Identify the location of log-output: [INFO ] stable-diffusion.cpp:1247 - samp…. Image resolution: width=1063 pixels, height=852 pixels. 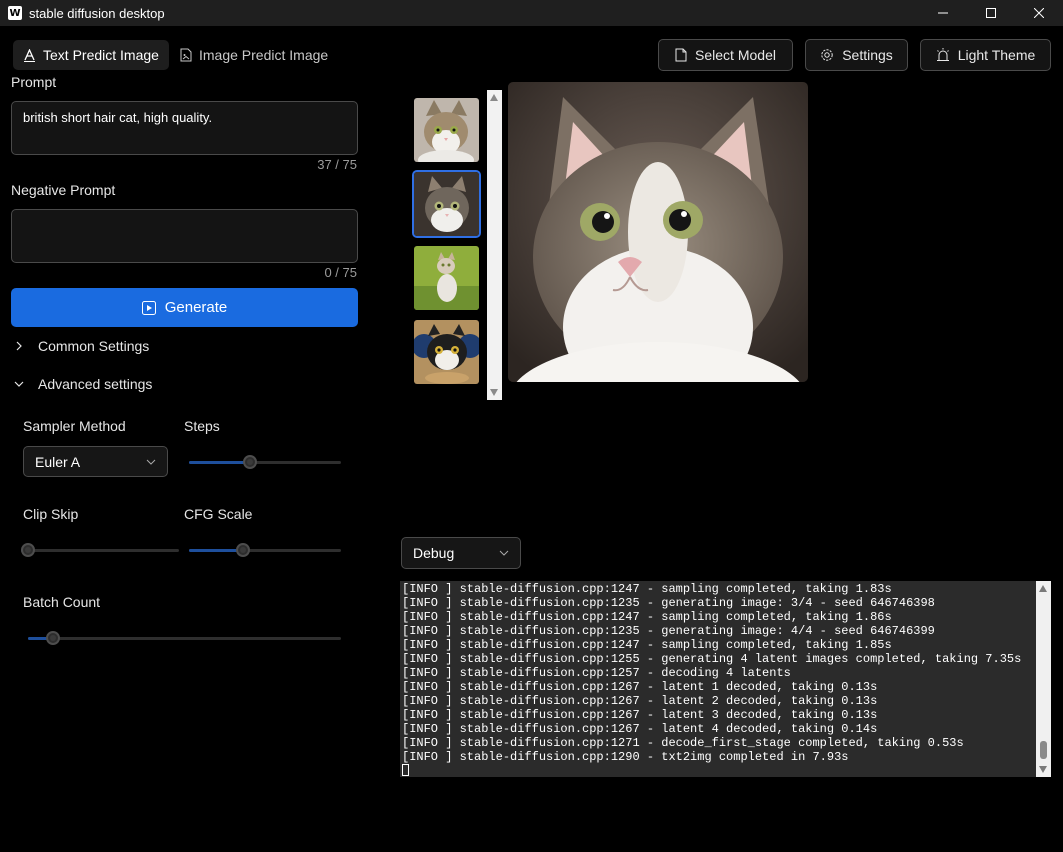
(725, 679).